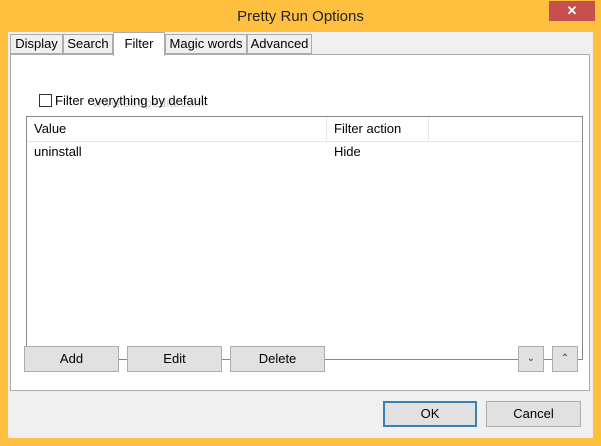  I want to click on cancel-button: Cancel, so click(533, 414).